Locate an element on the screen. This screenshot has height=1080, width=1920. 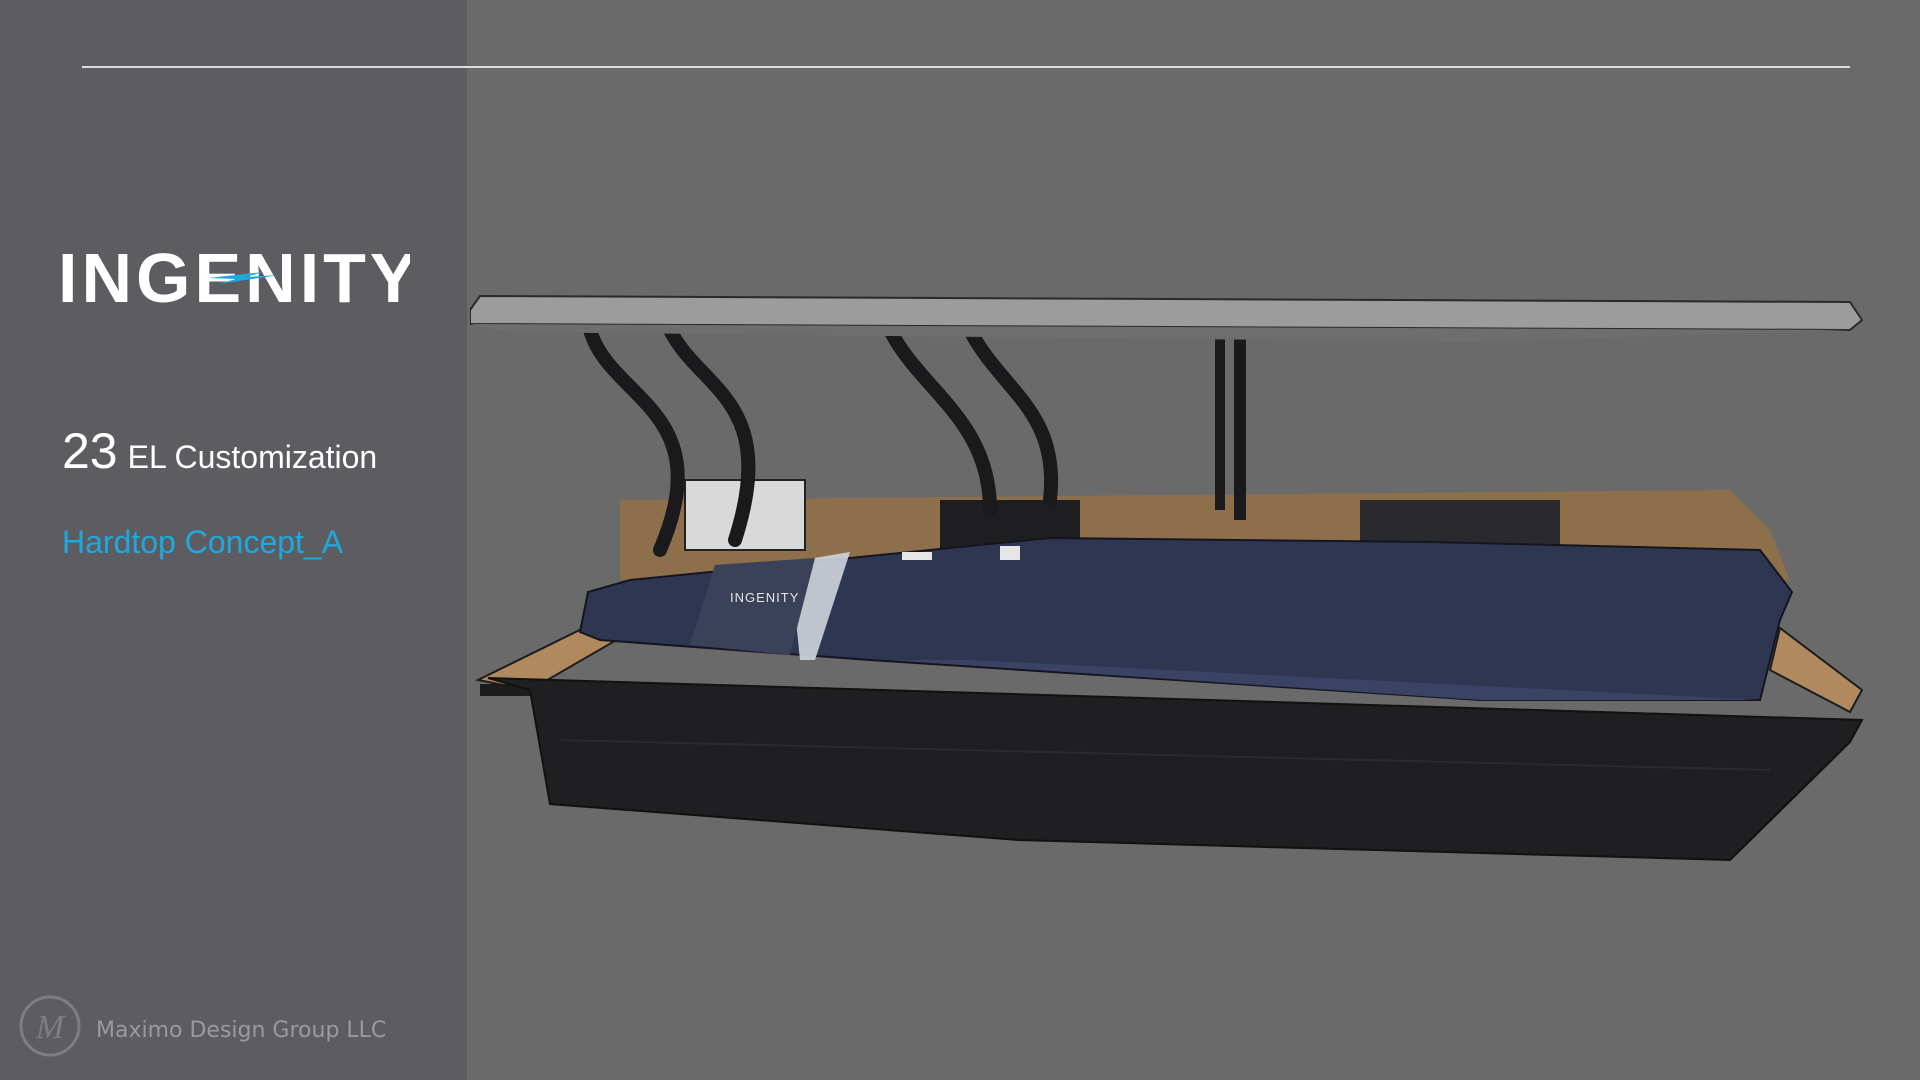
model-label: EL Customization is located at coordinates (252, 457).